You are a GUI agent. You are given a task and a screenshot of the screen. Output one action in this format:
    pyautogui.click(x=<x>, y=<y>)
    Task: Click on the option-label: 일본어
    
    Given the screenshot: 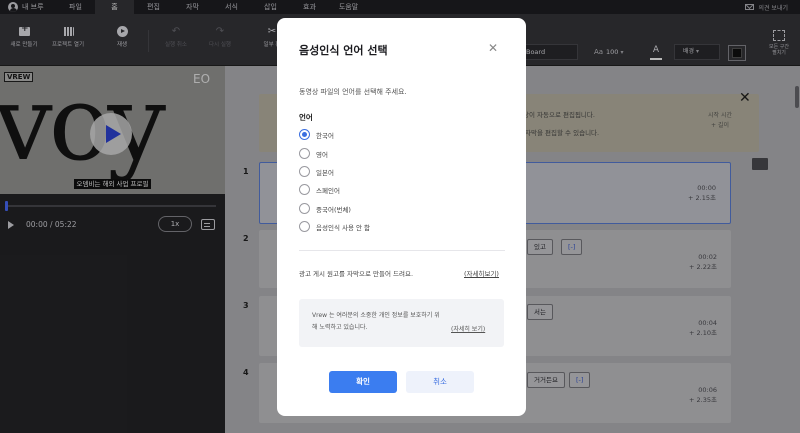 What is the action you would take?
    pyautogui.click(x=325, y=172)
    